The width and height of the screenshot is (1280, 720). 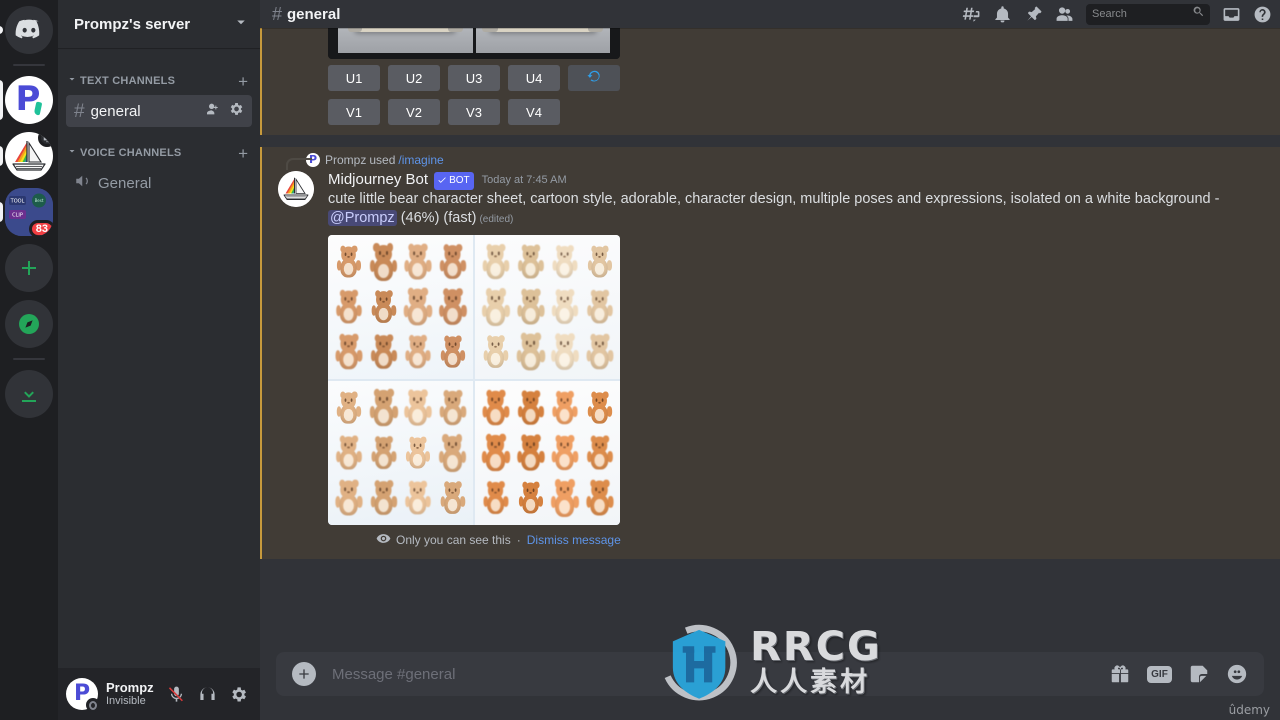 What do you see at coordinates (29, 394) in the screenshot?
I see `download-apps-button` at bounding box center [29, 394].